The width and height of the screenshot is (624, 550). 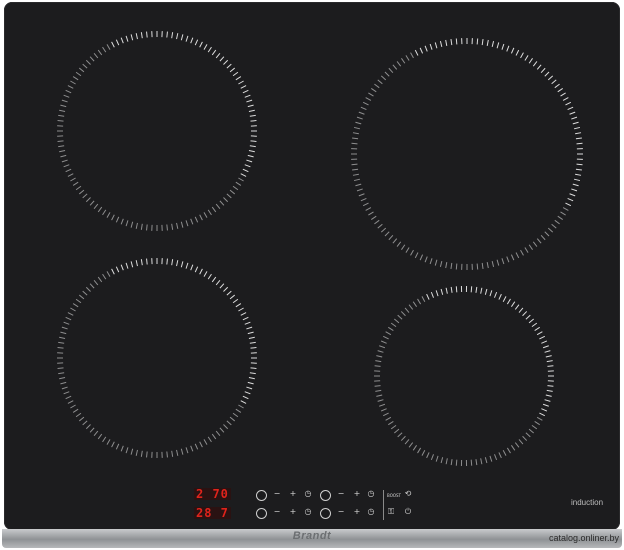 What do you see at coordinates (391, 512) in the screenshot?
I see `lock-icon: ⚿` at bounding box center [391, 512].